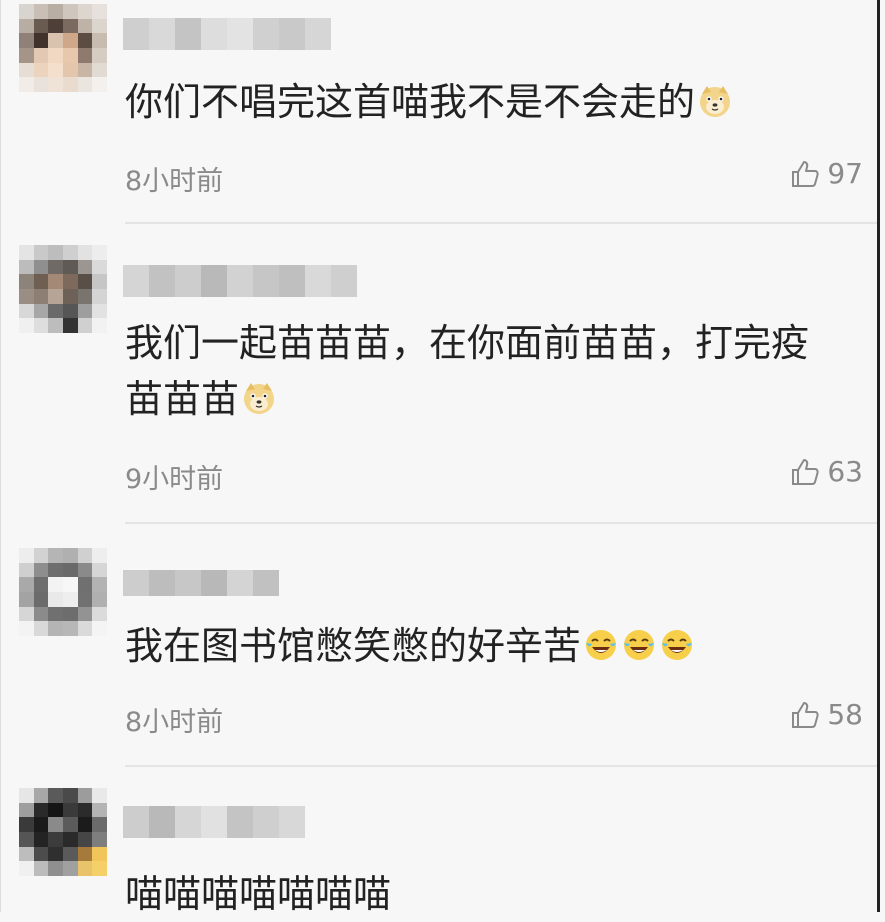  Describe the element at coordinates (845, 714) in the screenshot. I see `like-count: 58` at that location.